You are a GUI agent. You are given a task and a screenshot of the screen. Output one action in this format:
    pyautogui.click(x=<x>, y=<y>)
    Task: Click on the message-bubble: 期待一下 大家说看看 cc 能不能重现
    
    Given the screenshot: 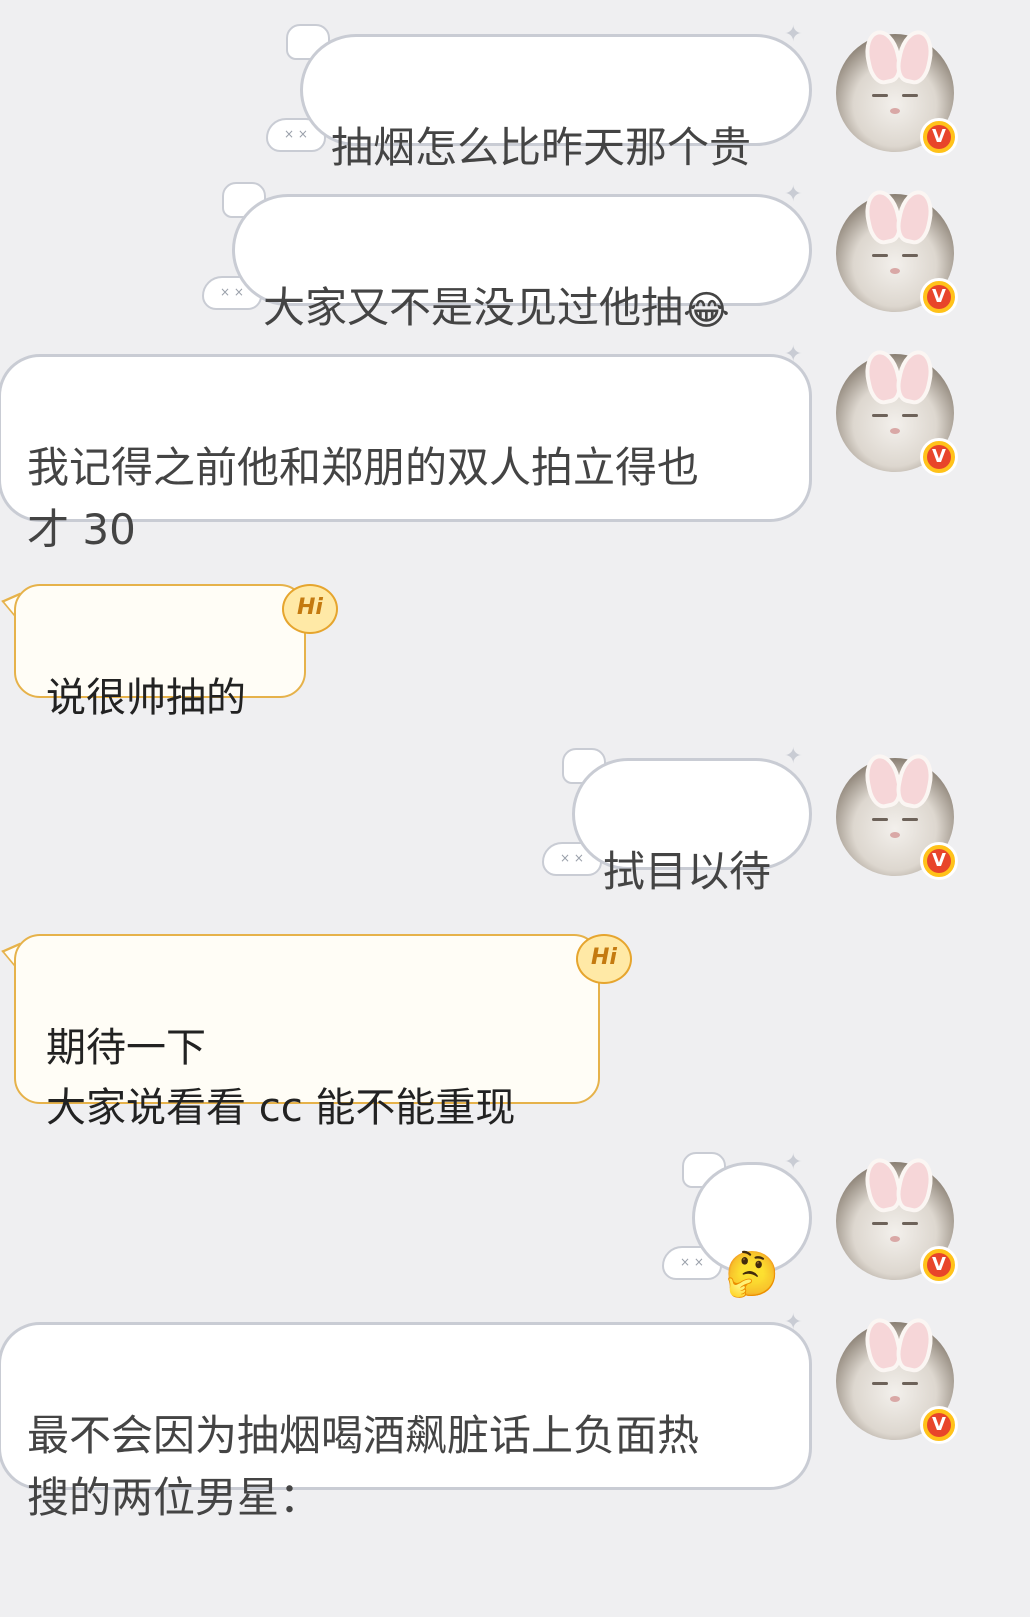 What is the action you would take?
    pyautogui.click(x=307, y=1032)
    